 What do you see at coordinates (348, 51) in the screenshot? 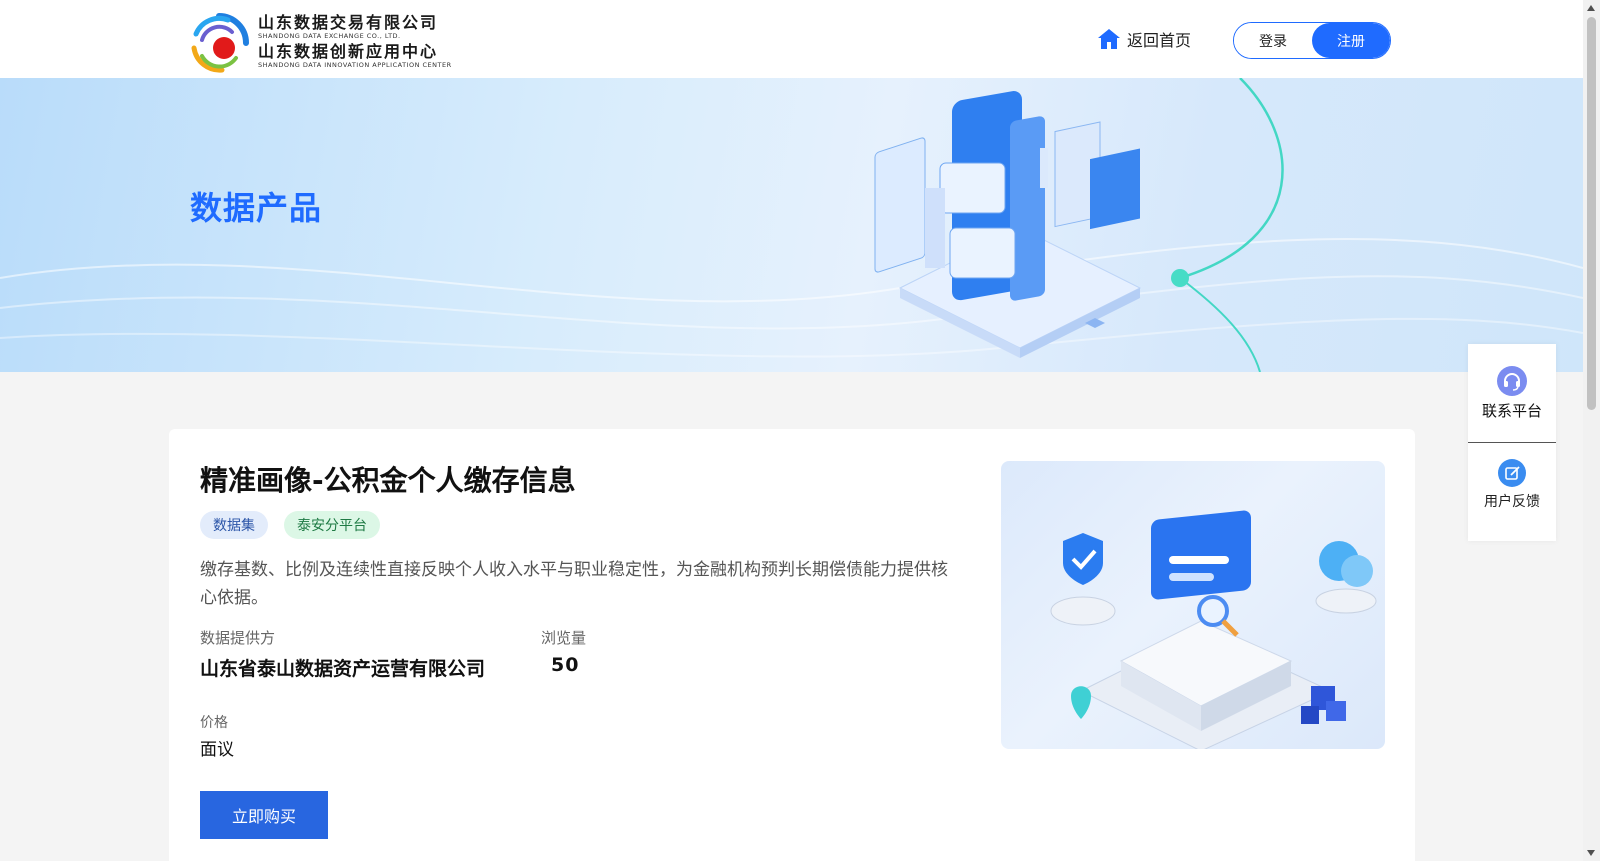
I see `logo-center-name: 山东数据创新应用中心` at bounding box center [348, 51].